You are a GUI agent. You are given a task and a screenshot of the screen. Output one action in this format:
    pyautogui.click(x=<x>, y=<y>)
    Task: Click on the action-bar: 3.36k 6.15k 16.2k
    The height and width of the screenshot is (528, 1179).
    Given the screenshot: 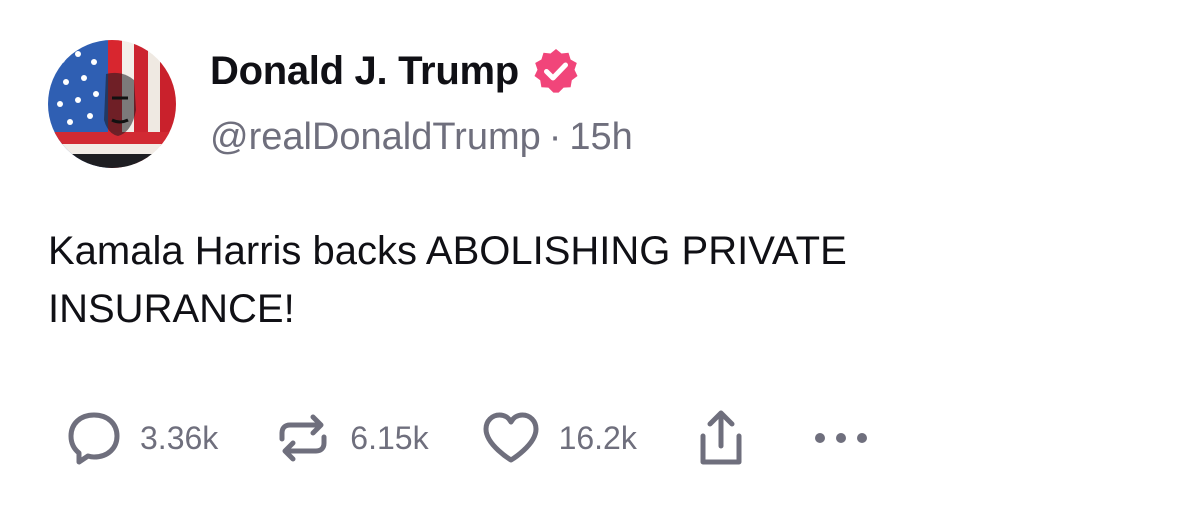 What is the action you would take?
    pyautogui.click(x=468, y=438)
    